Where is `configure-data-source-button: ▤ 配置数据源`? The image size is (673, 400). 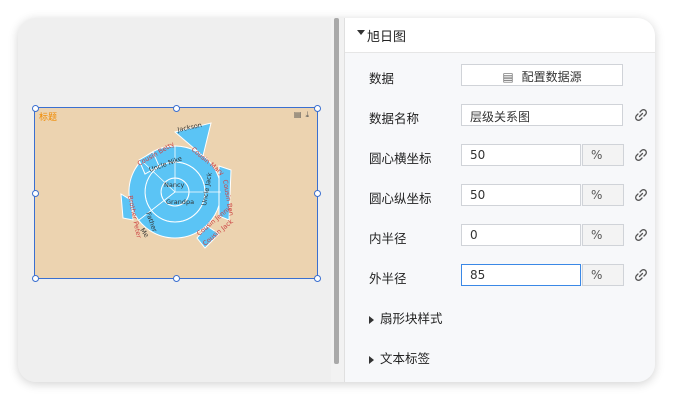
configure-data-source-button: ▤ 配置数据源 is located at coordinates (542, 75).